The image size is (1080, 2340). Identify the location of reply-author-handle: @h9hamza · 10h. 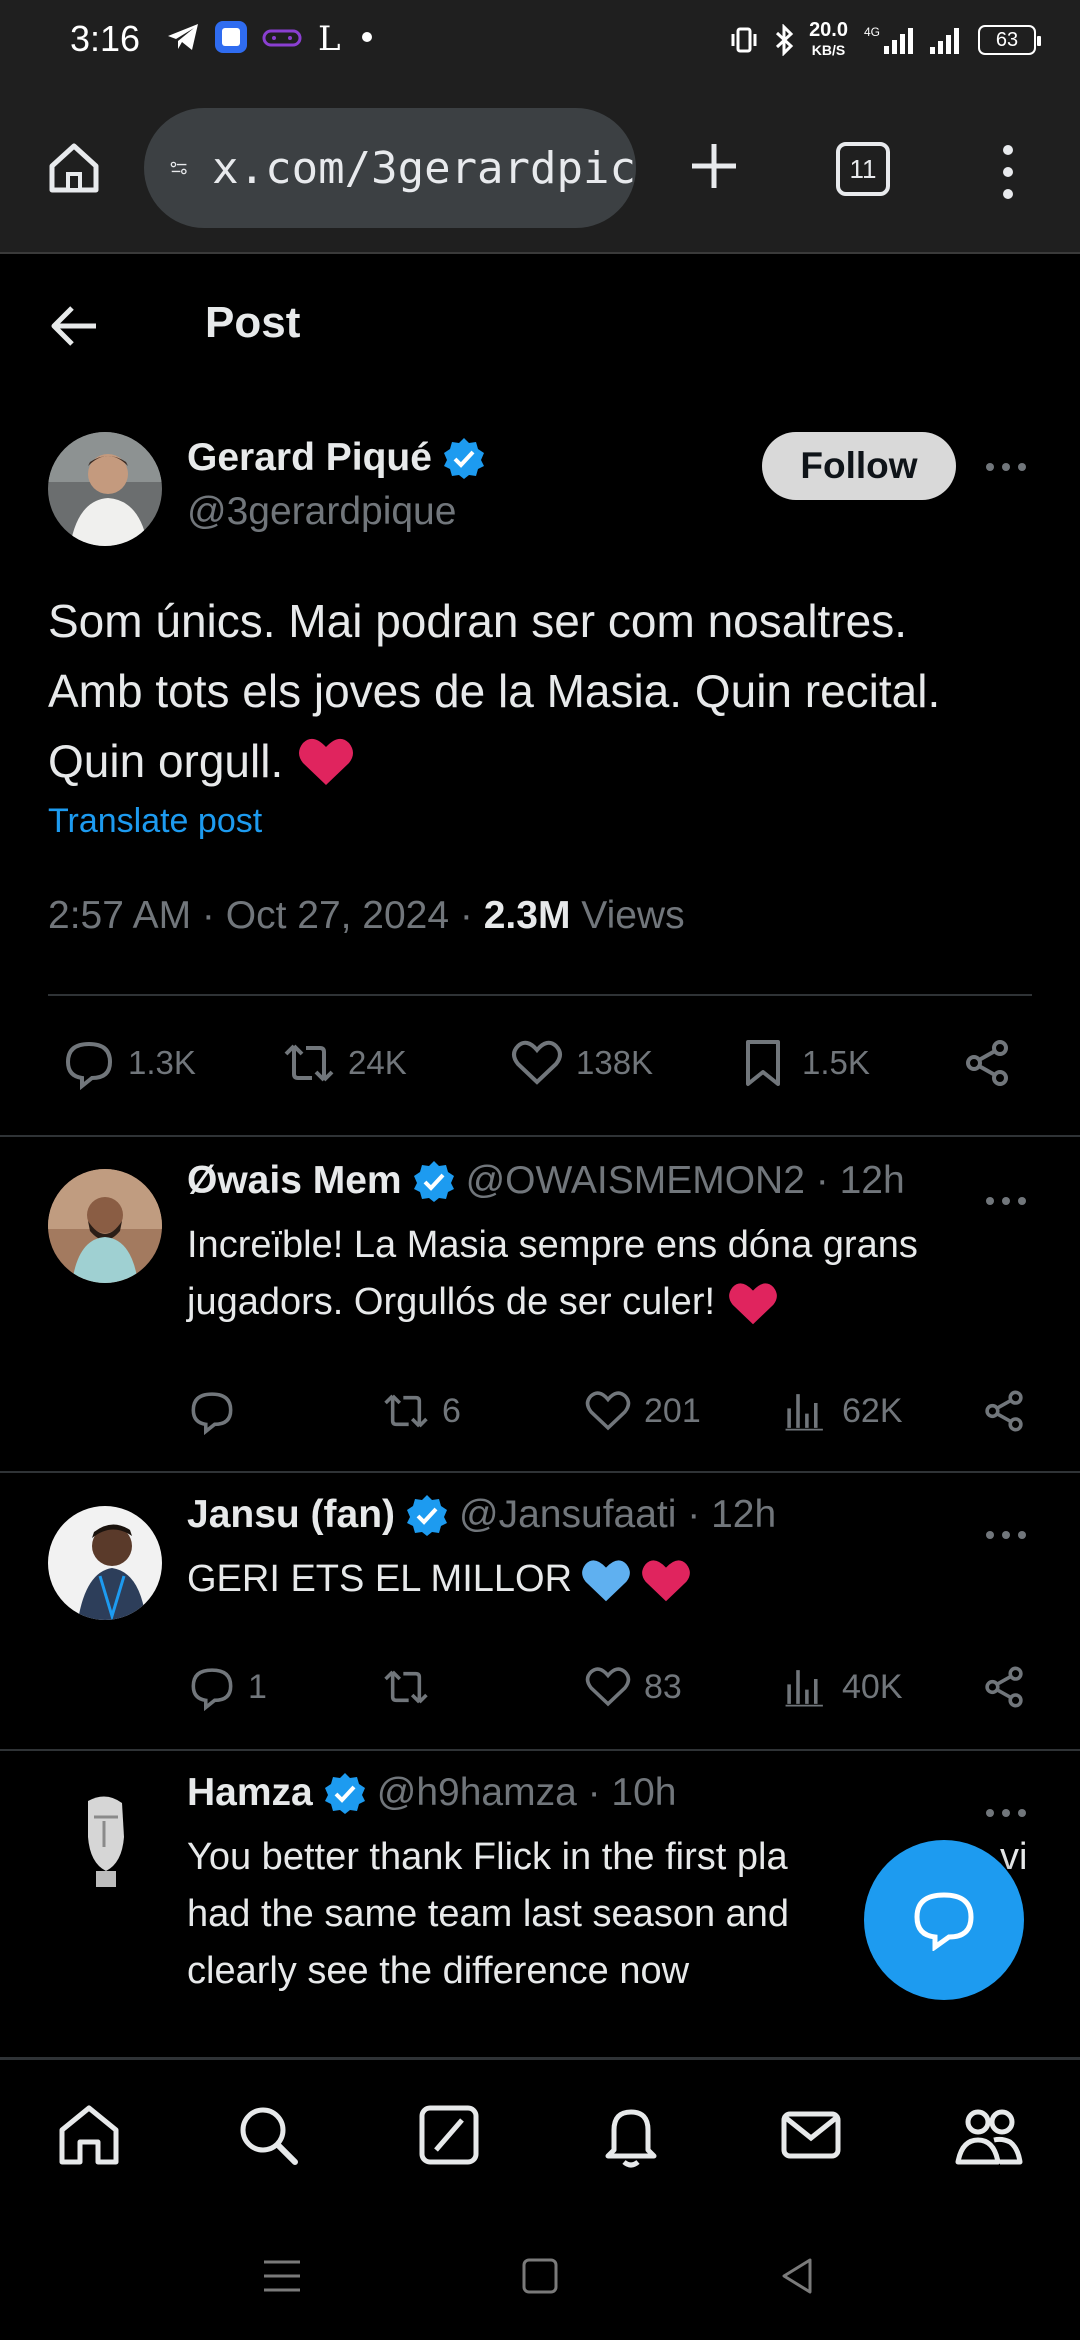
(527, 1793).